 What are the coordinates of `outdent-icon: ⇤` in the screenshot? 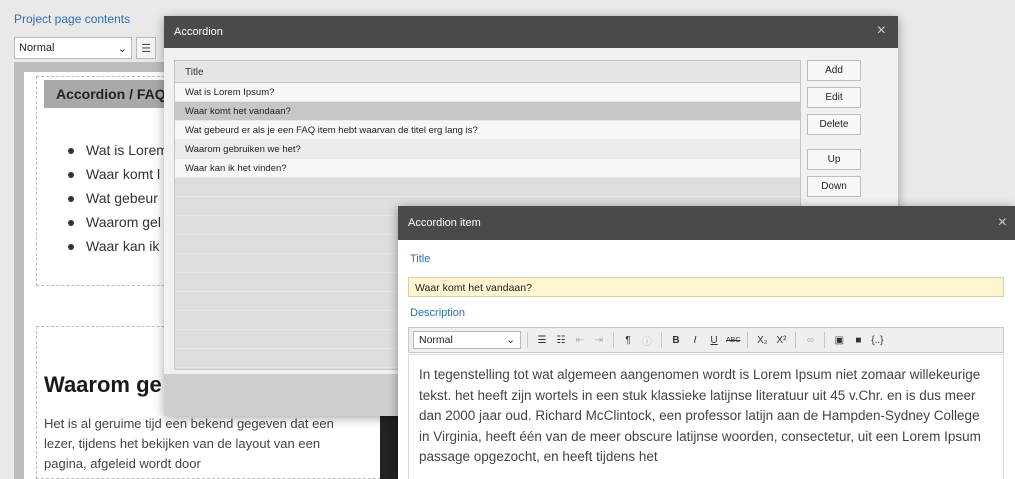 It's located at (580, 340).